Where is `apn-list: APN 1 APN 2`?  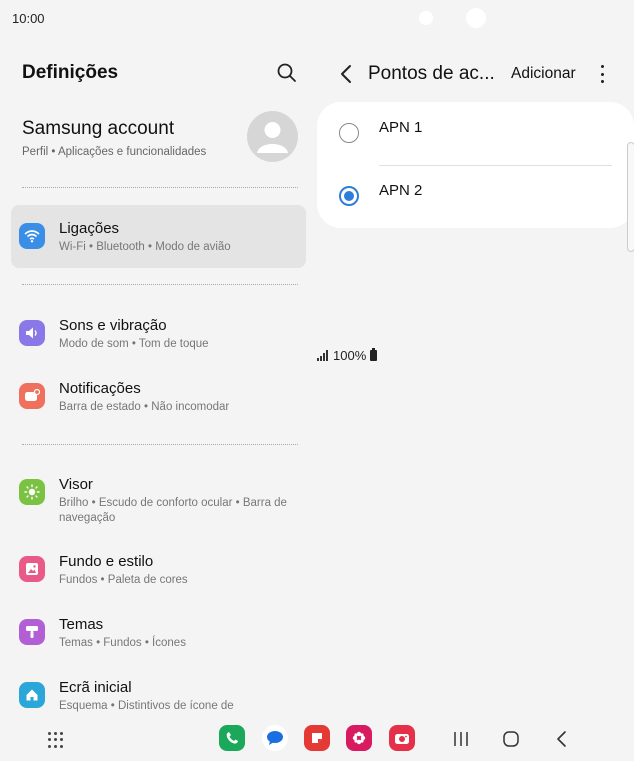 apn-list: APN 1 APN 2 is located at coordinates (475, 165).